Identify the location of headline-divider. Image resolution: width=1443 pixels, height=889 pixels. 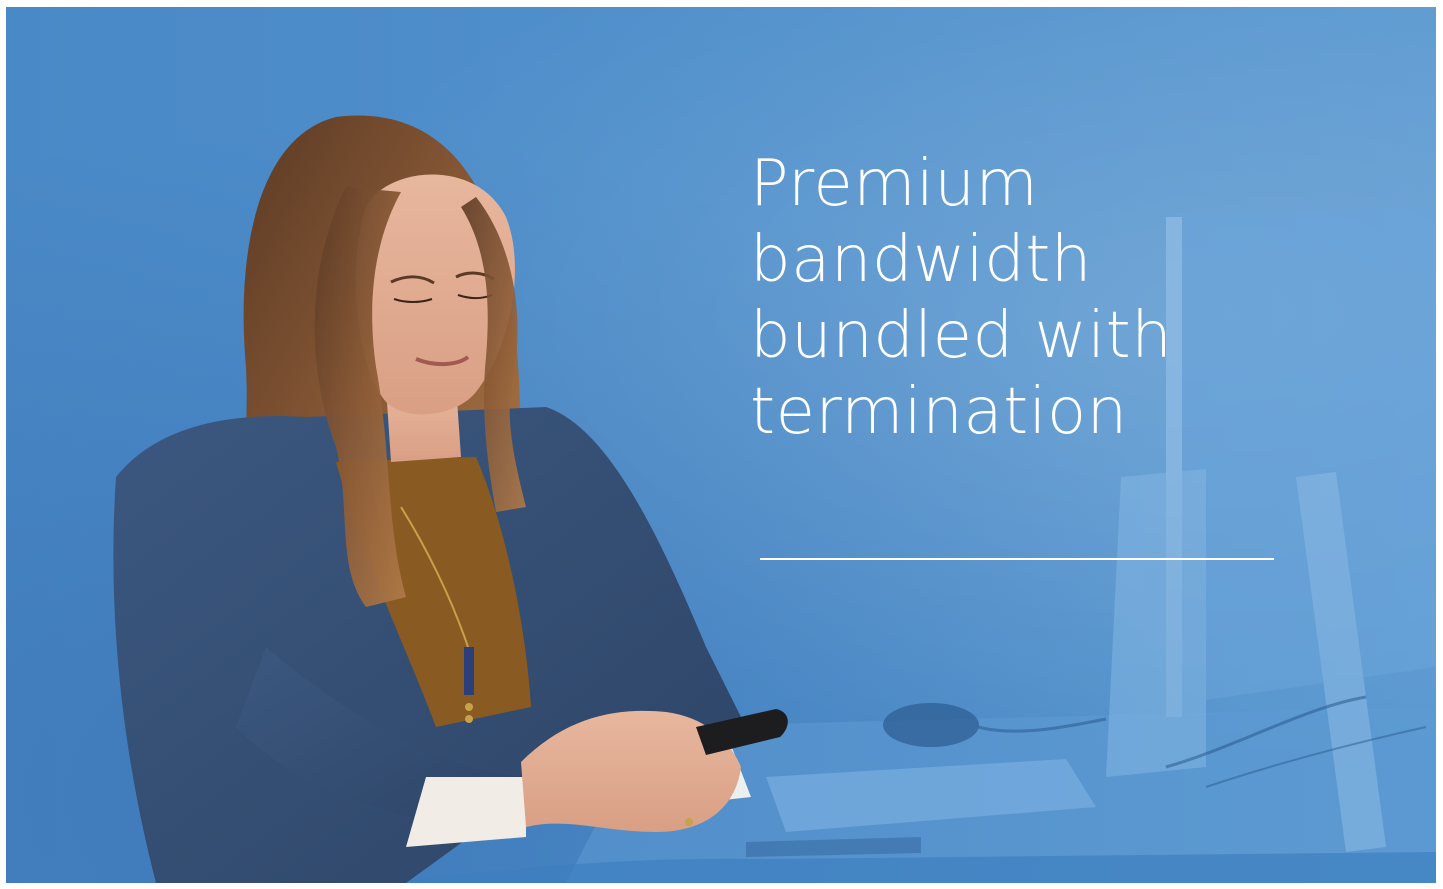
(1017, 559).